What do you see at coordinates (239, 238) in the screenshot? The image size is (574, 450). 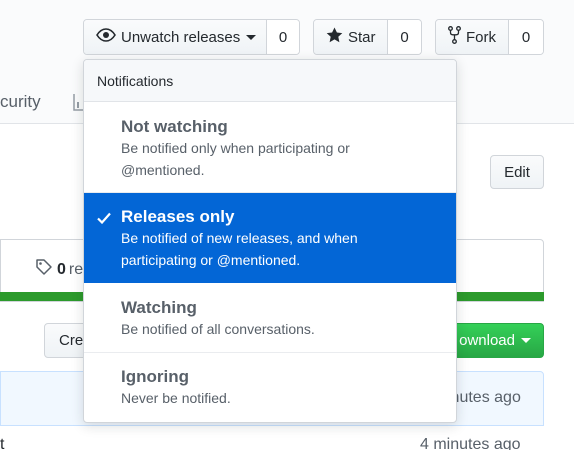 I see `menu-item-description: Be notified of new releases, and when` at bounding box center [239, 238].